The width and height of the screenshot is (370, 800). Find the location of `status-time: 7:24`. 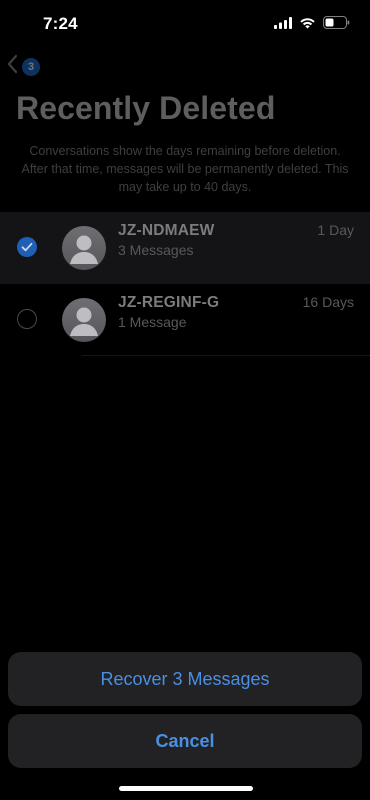

status-time: 7:24 is located at coordinates (60, 23).